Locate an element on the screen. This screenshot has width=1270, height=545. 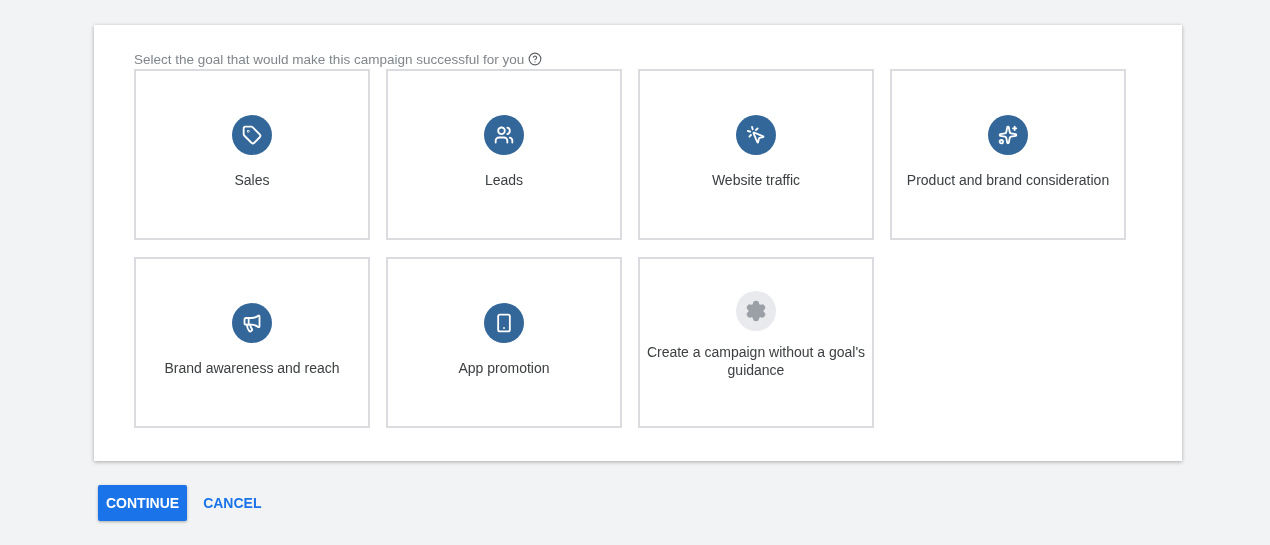
goal-card: Website traffic is located at coordinates (756, 154).